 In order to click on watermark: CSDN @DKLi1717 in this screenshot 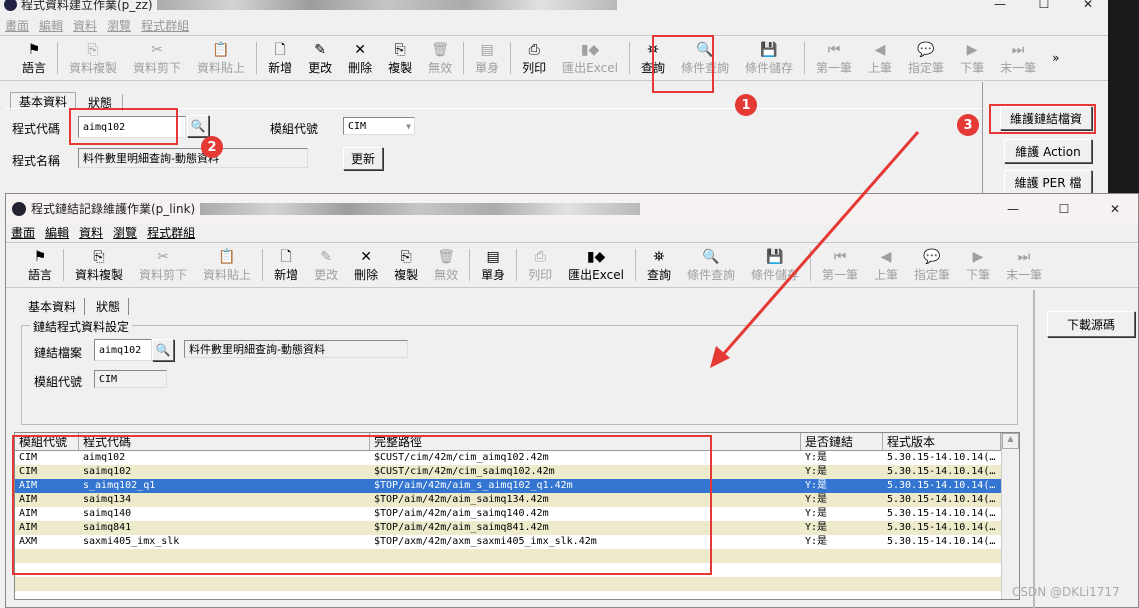, I will do `click(1066, 592)`.